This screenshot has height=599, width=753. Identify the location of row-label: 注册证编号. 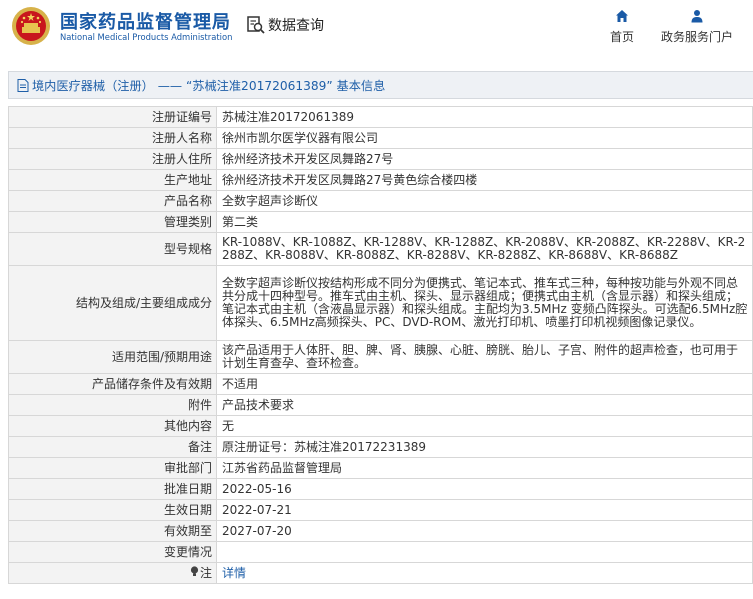
(112, 117).